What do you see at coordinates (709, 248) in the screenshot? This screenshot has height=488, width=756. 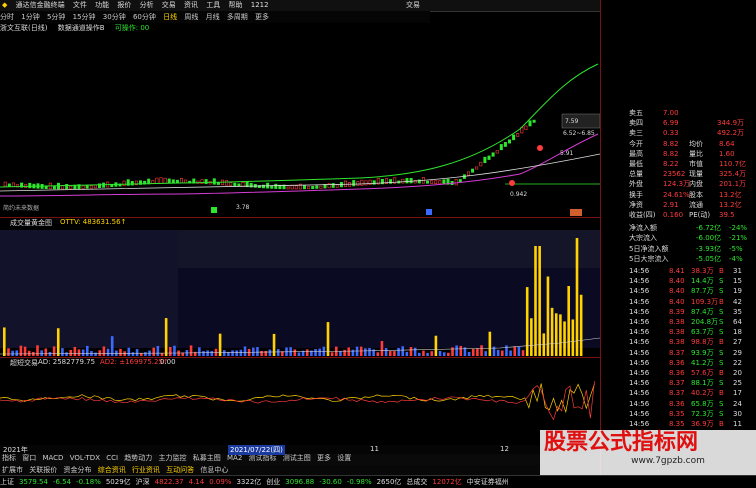 I see `flow-value: -3.93亿` at bounding box center [709, 248].